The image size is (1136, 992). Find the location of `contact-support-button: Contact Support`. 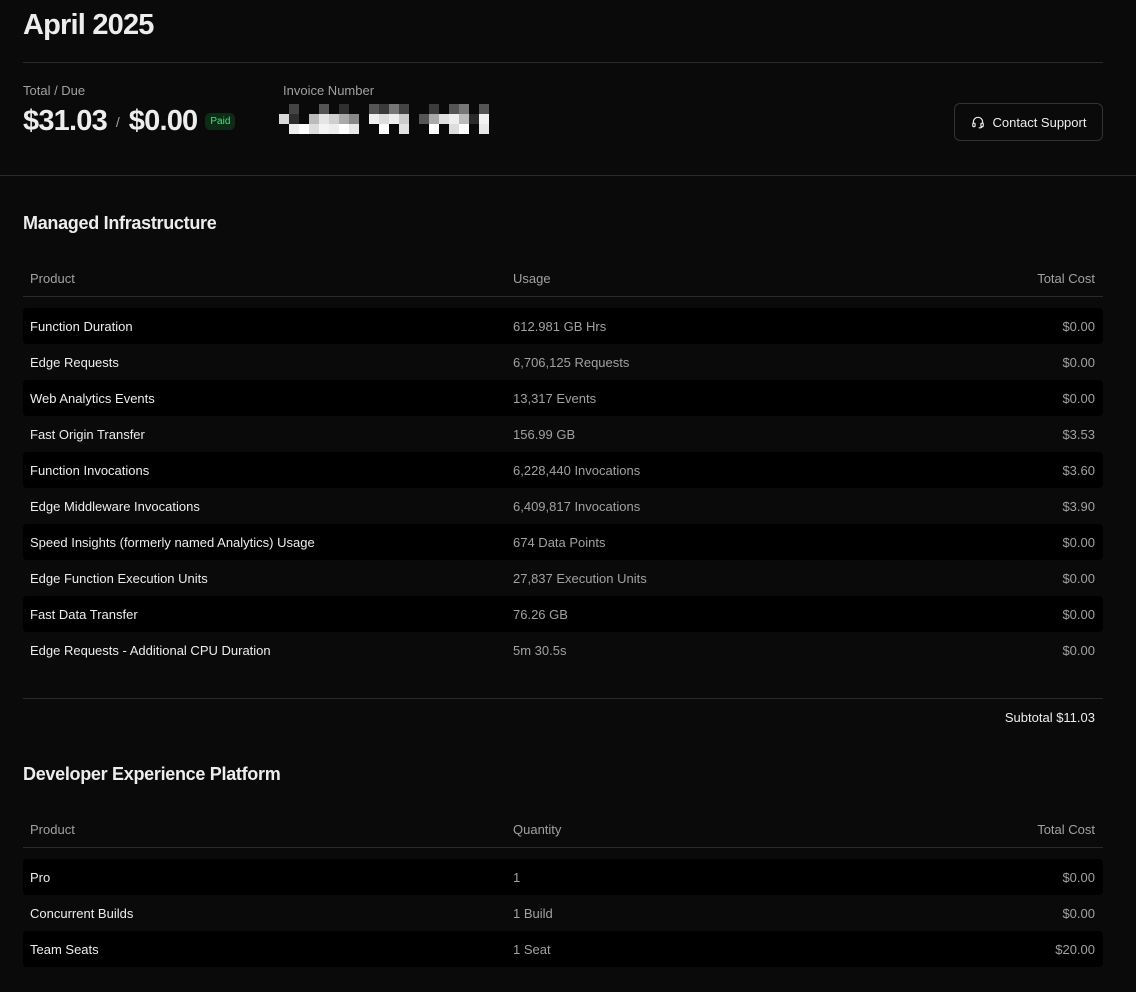

contact-support-button: Contact Support is located at coordinates (1028, 122).